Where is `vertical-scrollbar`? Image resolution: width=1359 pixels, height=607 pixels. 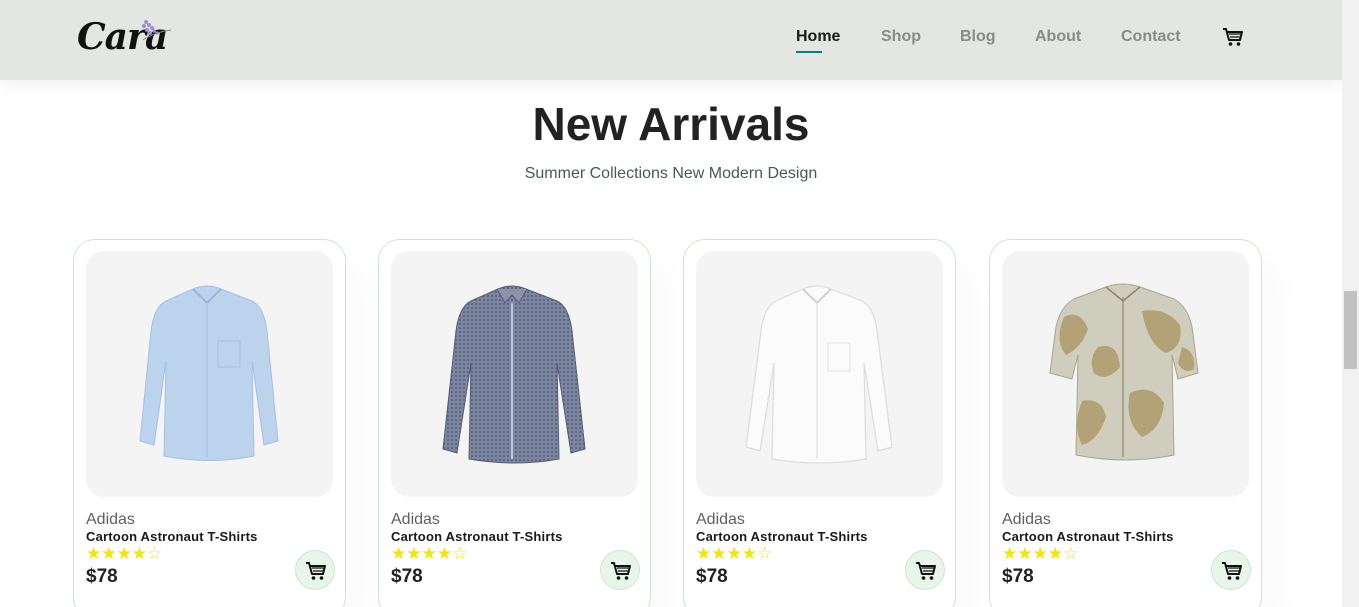 vertical-scrollbar is located at coordinates (1350, 303).